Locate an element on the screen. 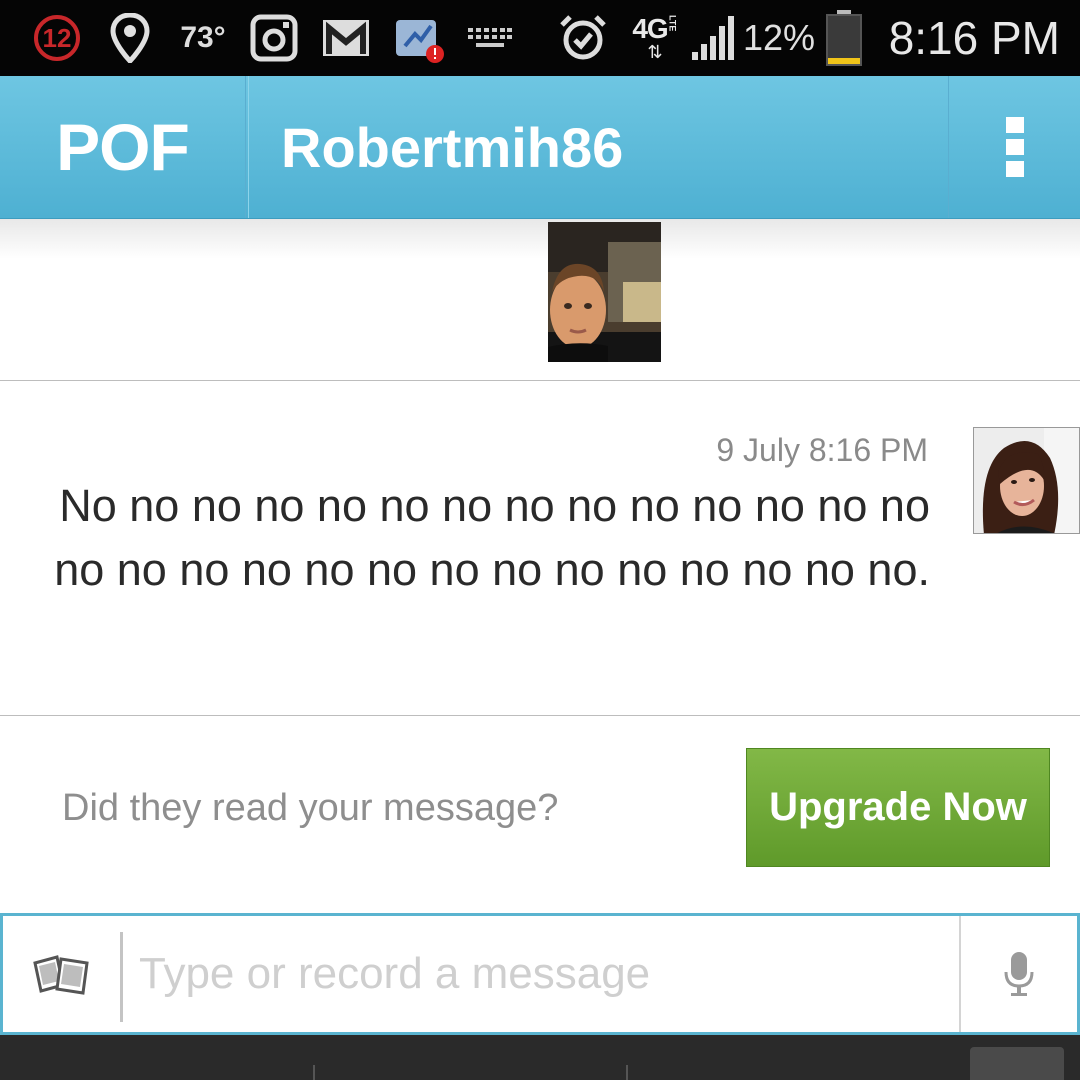 The width and height of the screenshot is (1080, 1080). notification-count-icon: 12 is located at coordinates (57, 38).